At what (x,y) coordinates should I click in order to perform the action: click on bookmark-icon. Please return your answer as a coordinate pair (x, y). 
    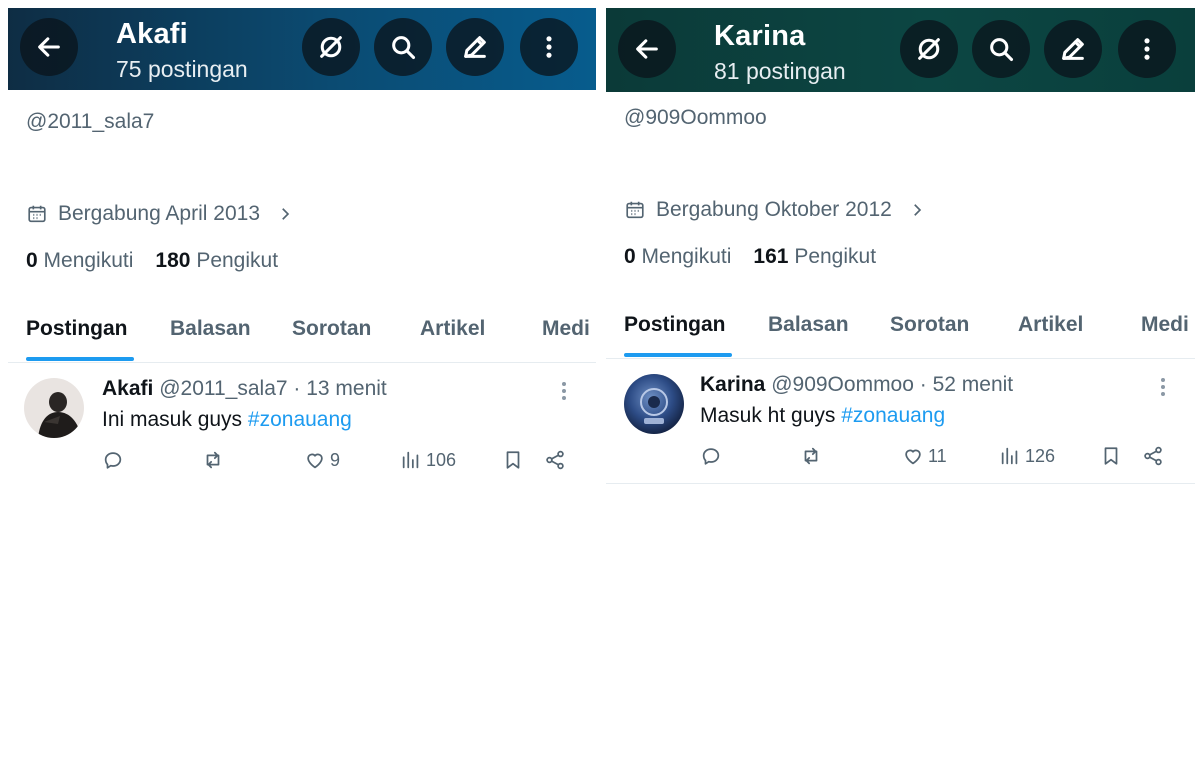
    Looking at the image, I should click on (513, 460).